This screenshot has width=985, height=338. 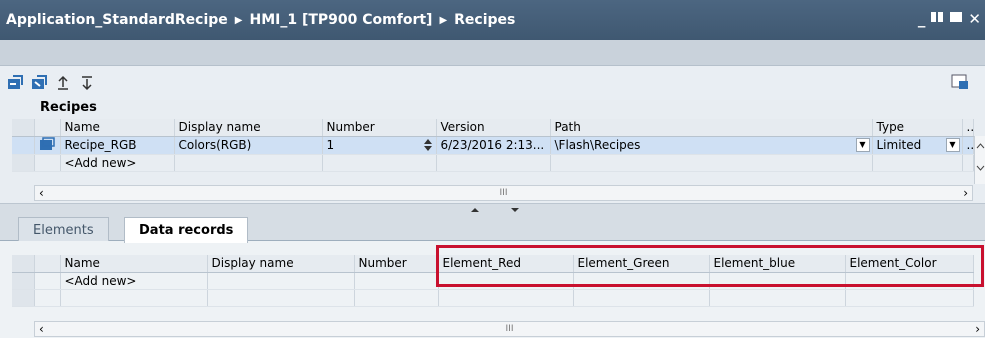 What do you see at coordinates (492, 228) in the screenshot?
I see `tab-bar: Elements Data records` at bounding box center [492, 228].